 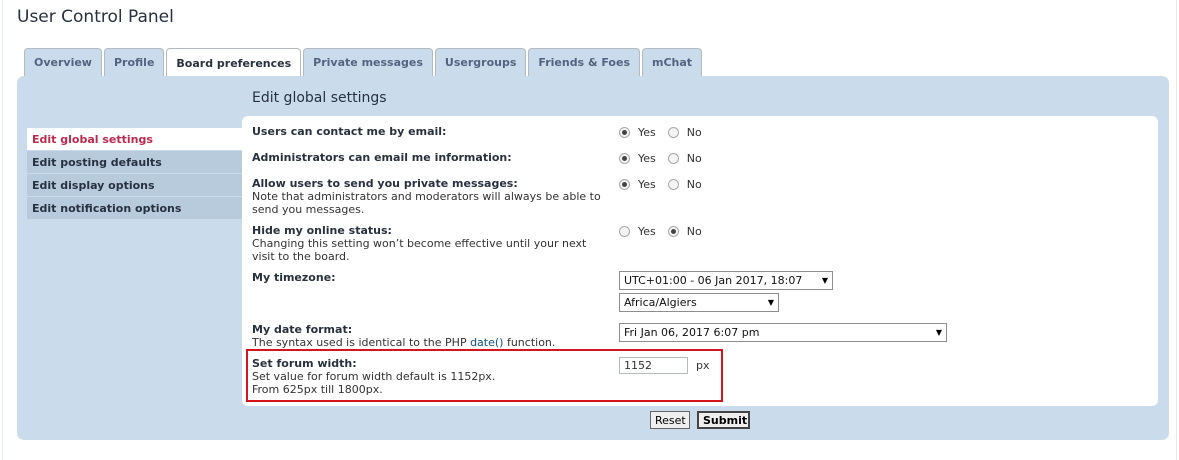 I want to click on setting-timezone: My timezone:, so click(x=432, y=277).